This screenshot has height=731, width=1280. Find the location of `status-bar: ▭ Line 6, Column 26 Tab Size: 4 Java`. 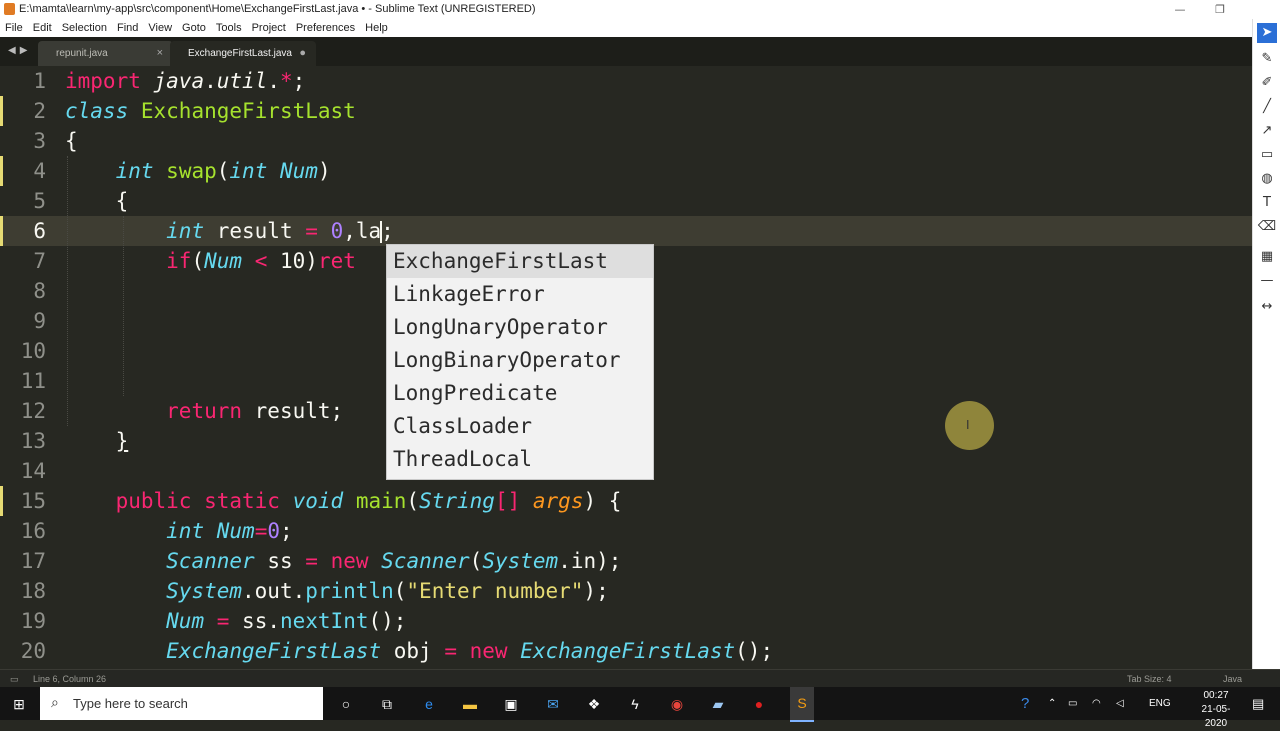

status-bar: ▭ Line 6, Column 26 Tab Size: 4 Java is located at coordinates (640, 678).